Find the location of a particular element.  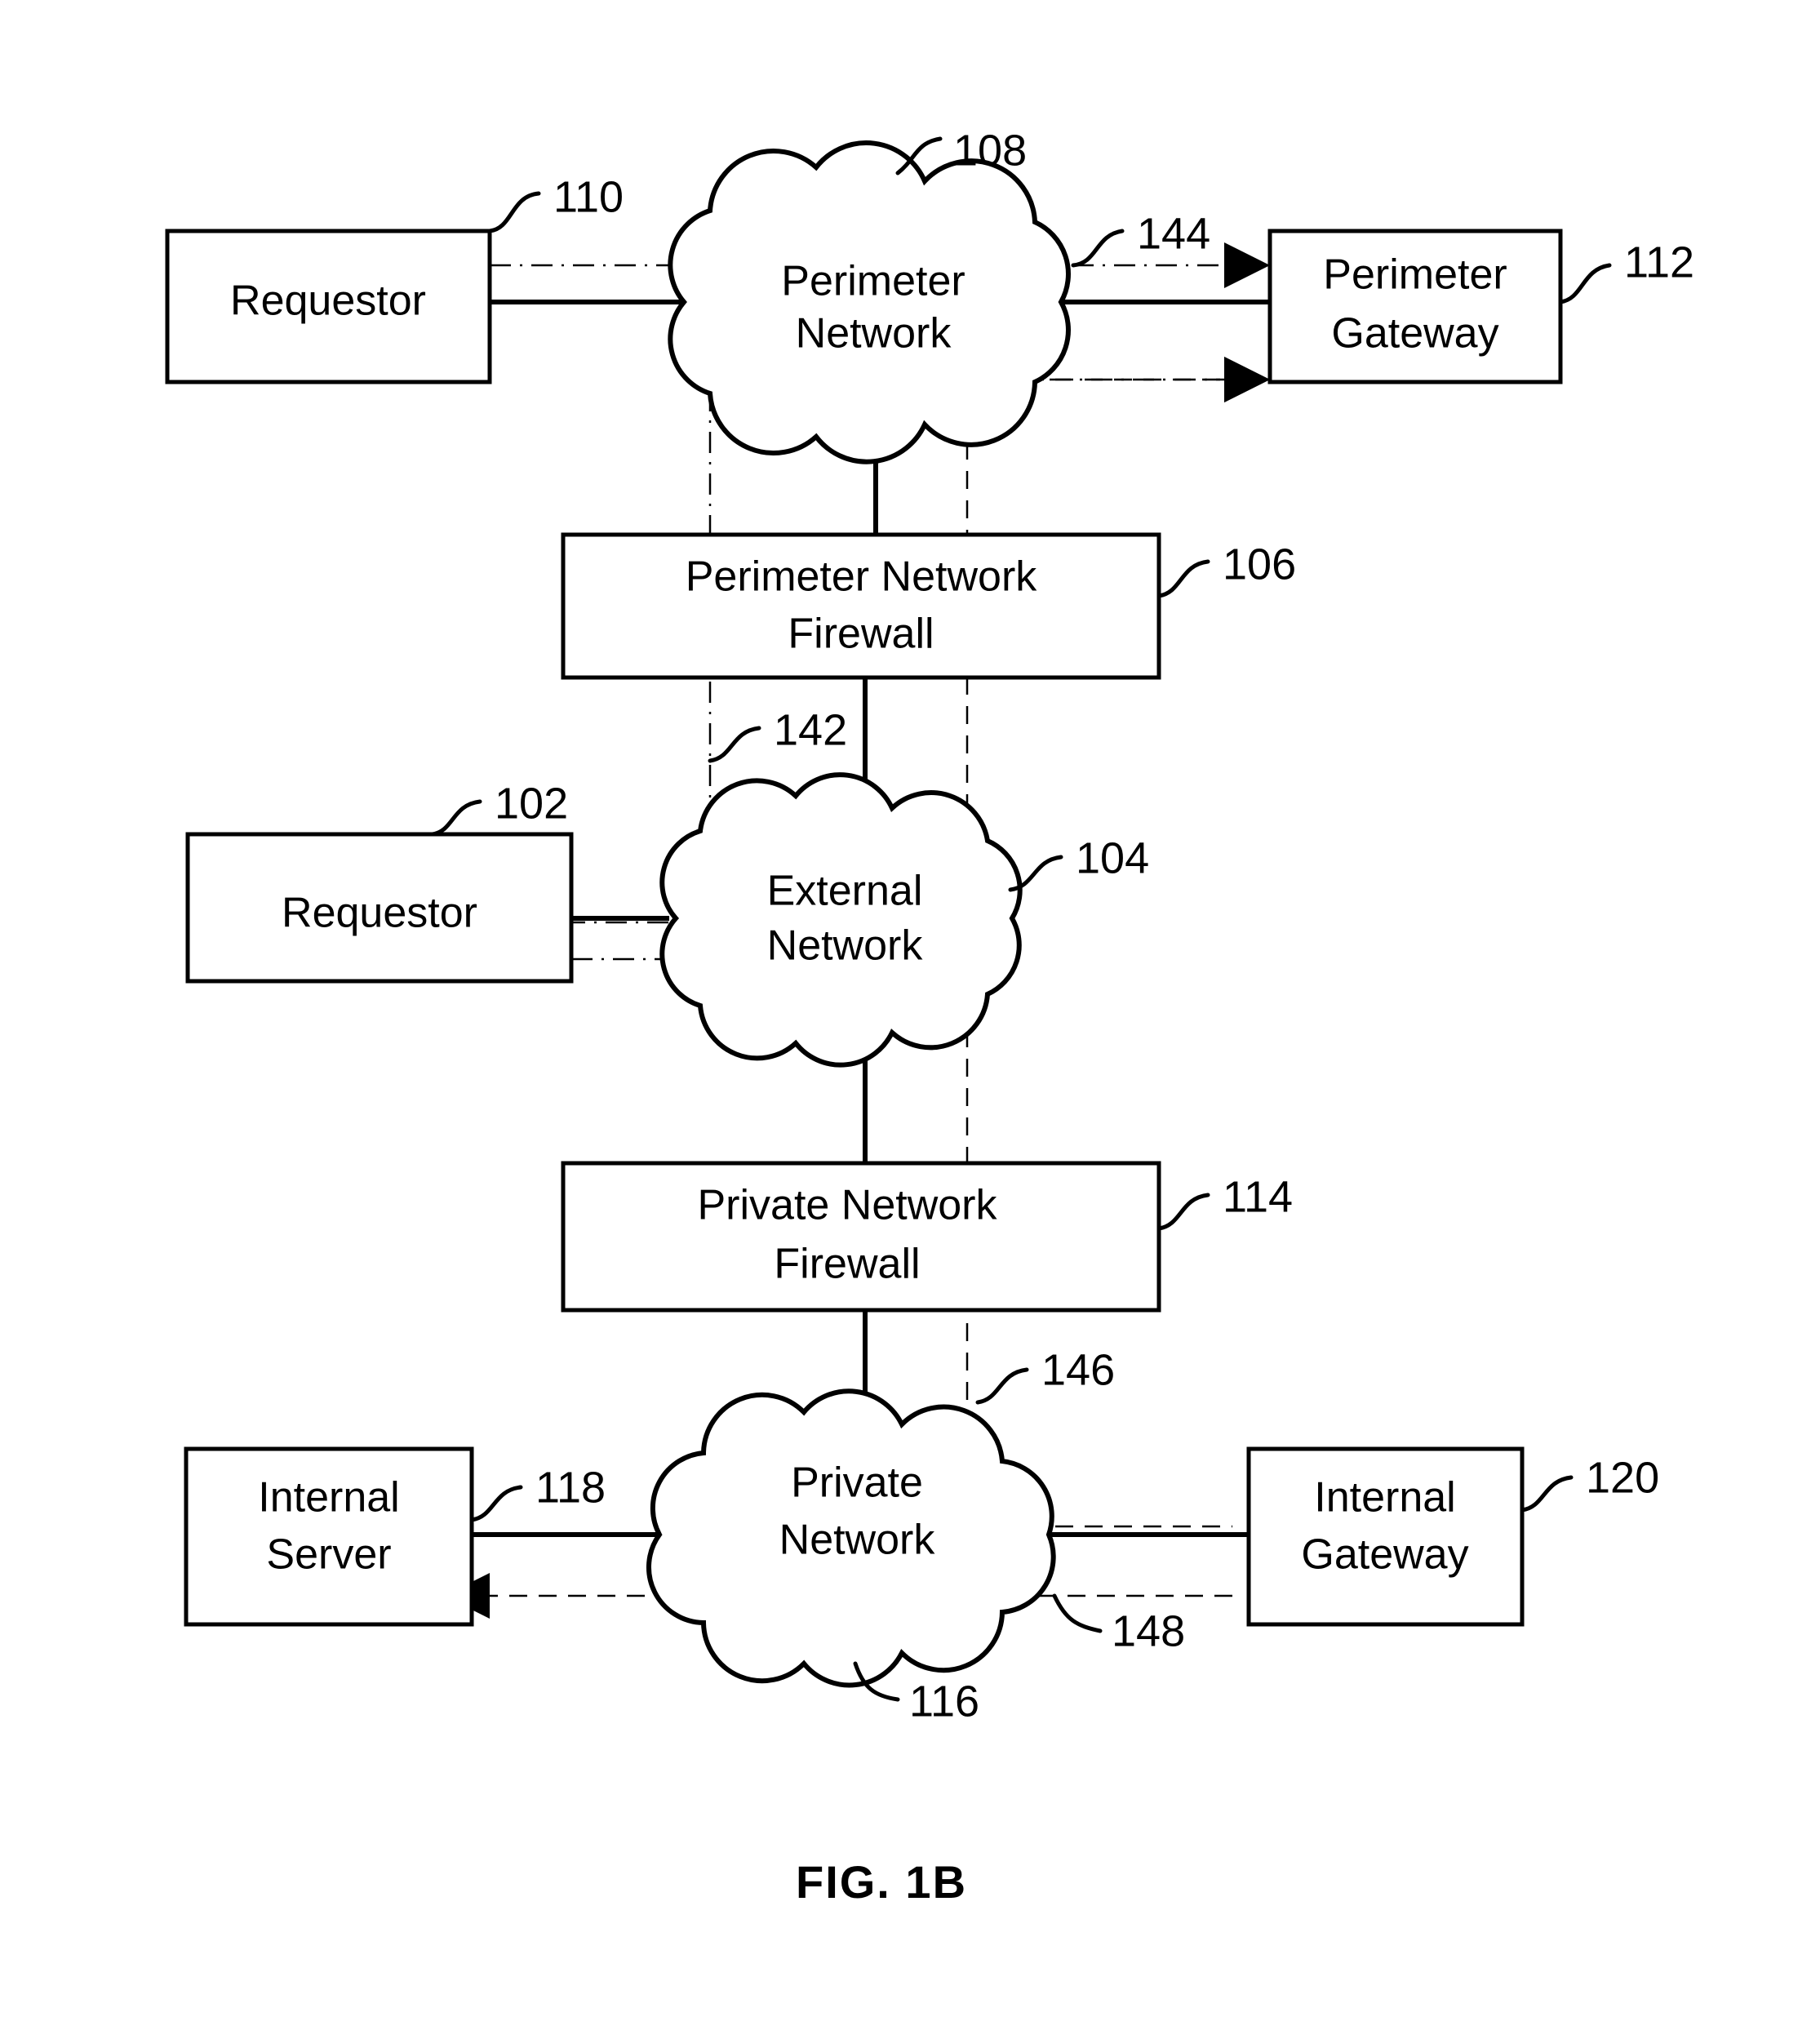

node-external-network-104: External Network is located at coordinates (841, 920).